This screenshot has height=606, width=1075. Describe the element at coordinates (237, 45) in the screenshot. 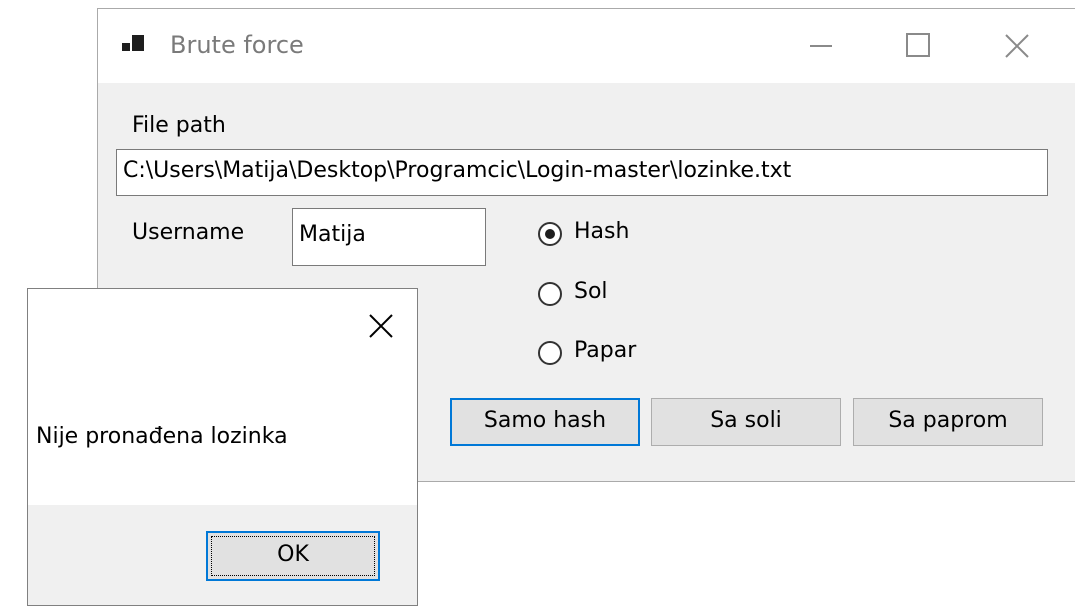

I see `window-title: Brute force` at that location.